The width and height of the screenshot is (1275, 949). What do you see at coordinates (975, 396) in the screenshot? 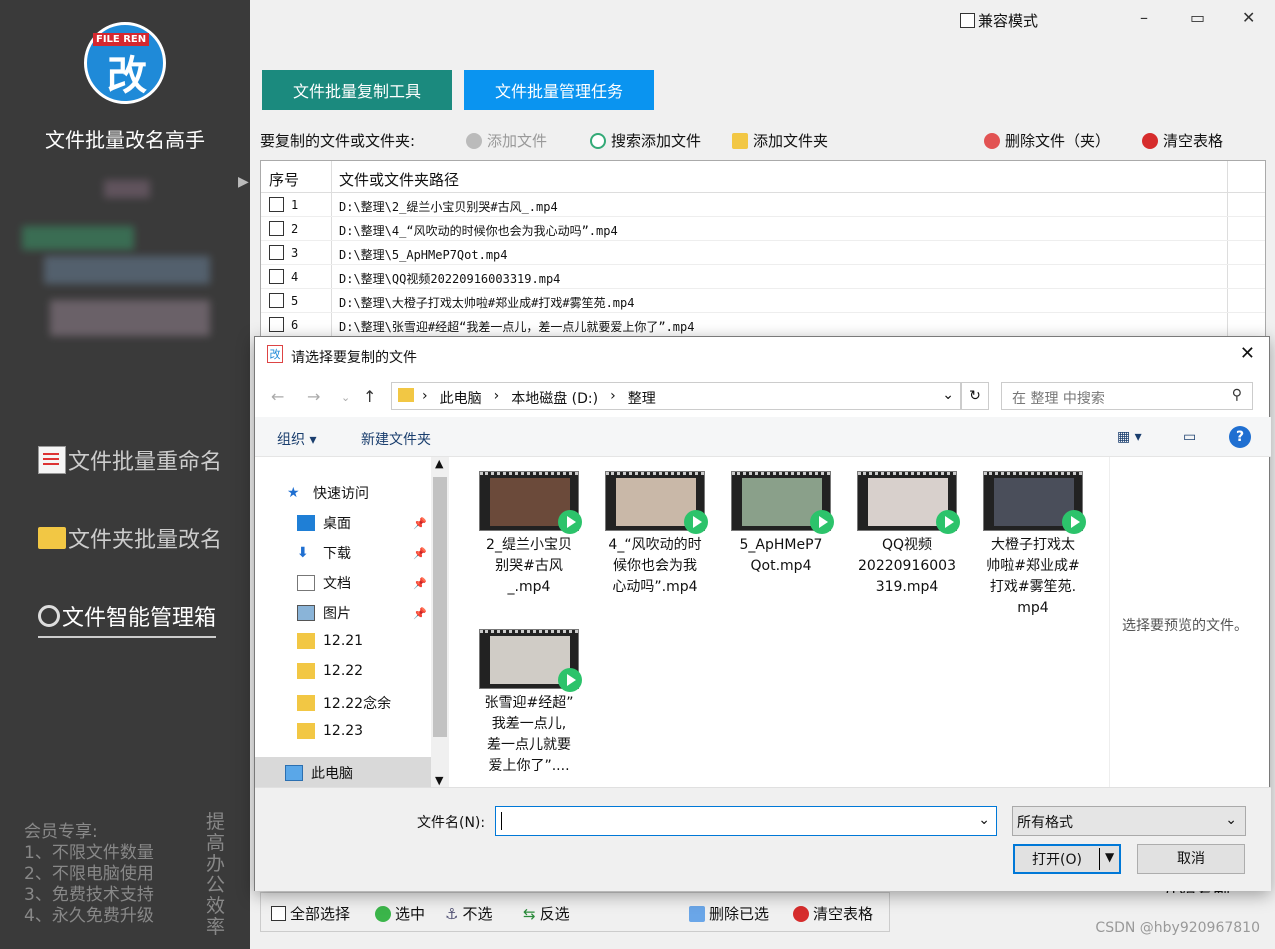
I see `refresh-icon: ↻` at bounding box center [975, 396].